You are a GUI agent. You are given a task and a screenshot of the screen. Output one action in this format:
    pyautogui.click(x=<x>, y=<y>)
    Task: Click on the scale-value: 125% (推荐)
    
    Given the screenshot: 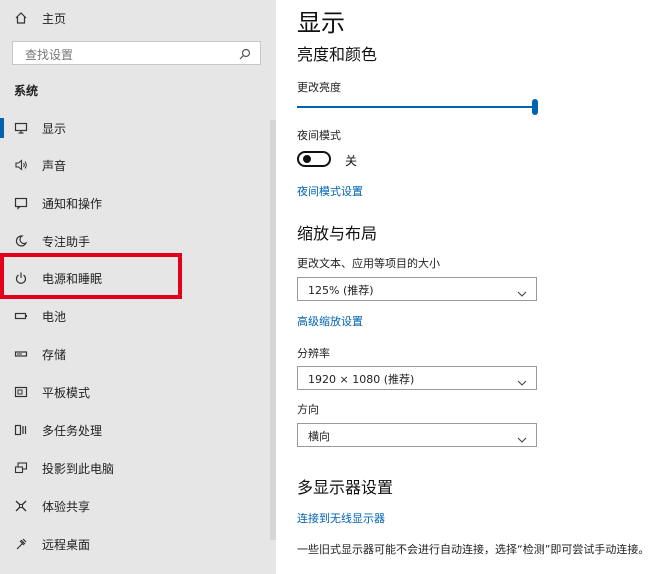 What is the action you would take?
    pyautogui.click(x=341, y=290)
    